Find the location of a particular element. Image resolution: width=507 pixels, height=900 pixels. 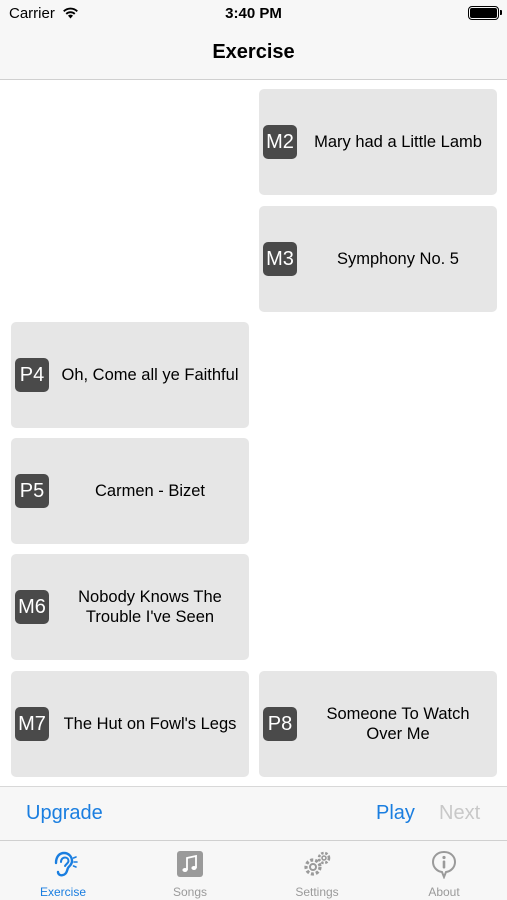

tab-exercise: Exercise is located at coordinates (63, 870).